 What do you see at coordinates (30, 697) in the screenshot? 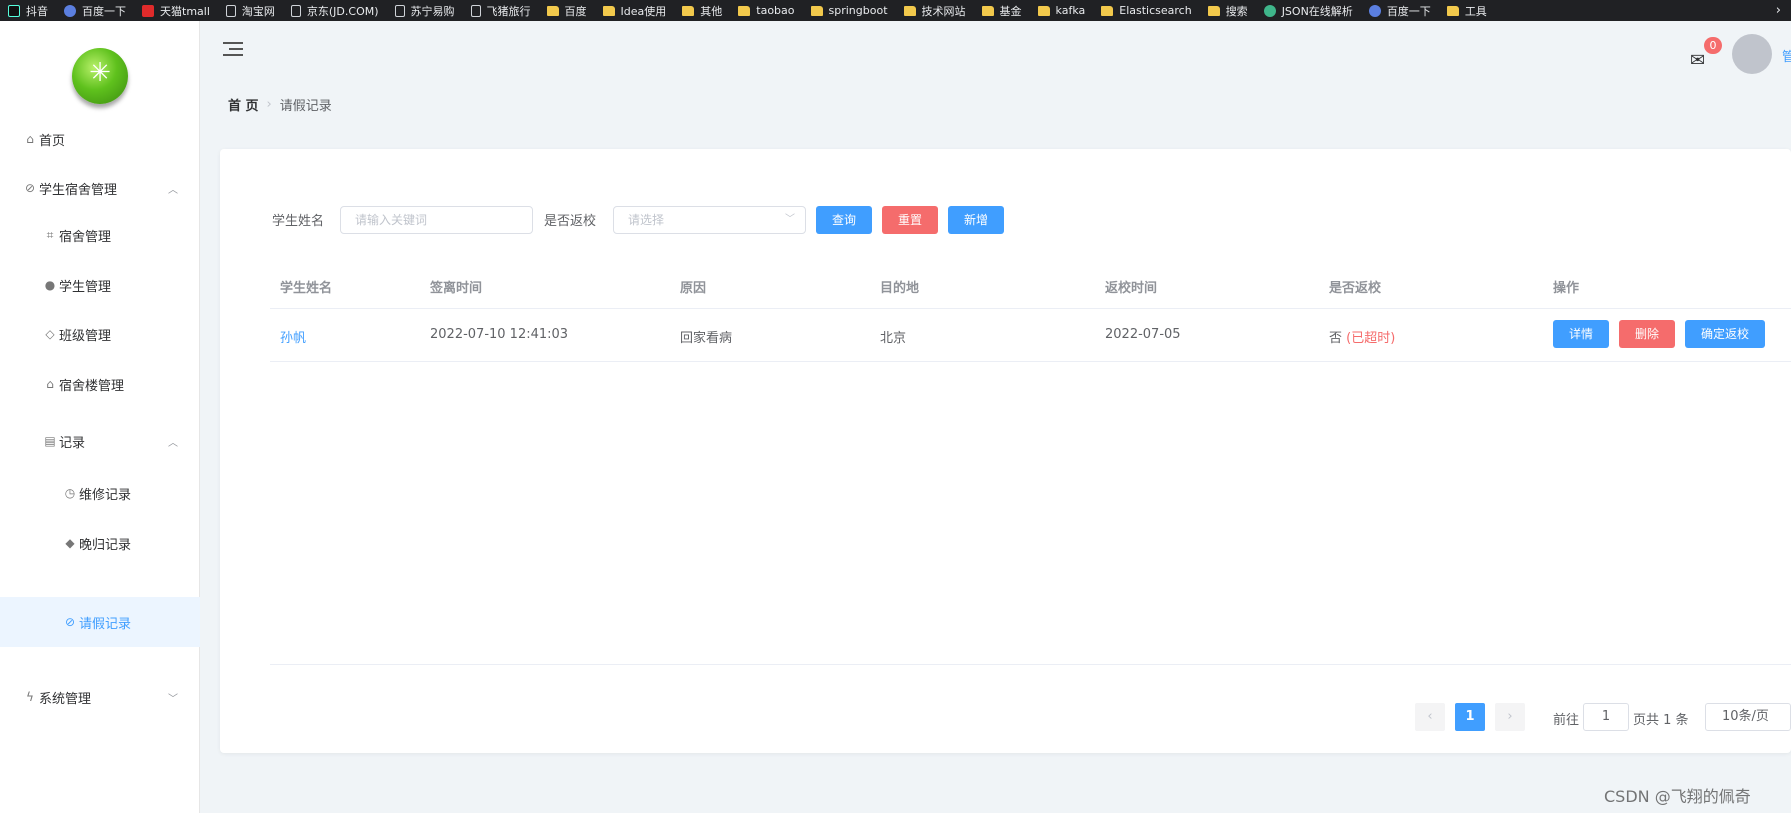
I see `lightning-icon: ϟ` at bounding box center [30, 697].